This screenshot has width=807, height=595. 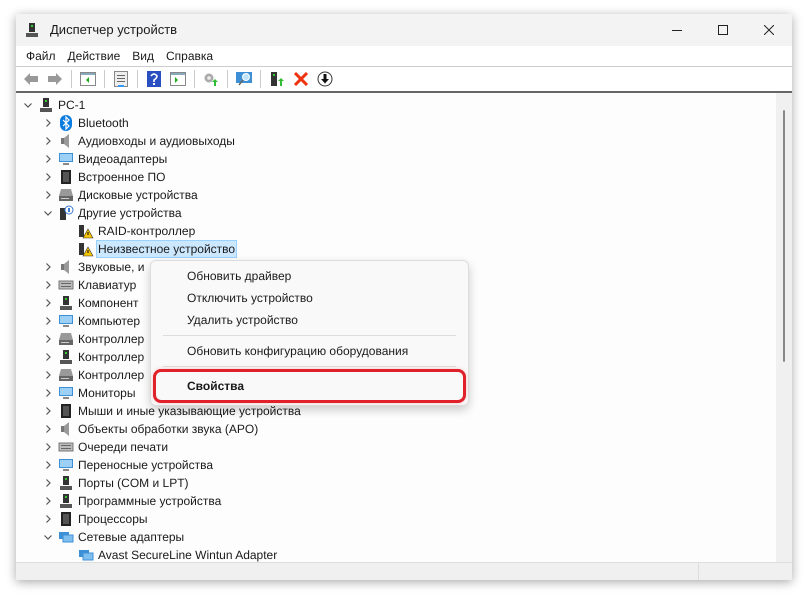 I want to click on tree-item: Сетевые адаптеры, so click(x=131, y=537).